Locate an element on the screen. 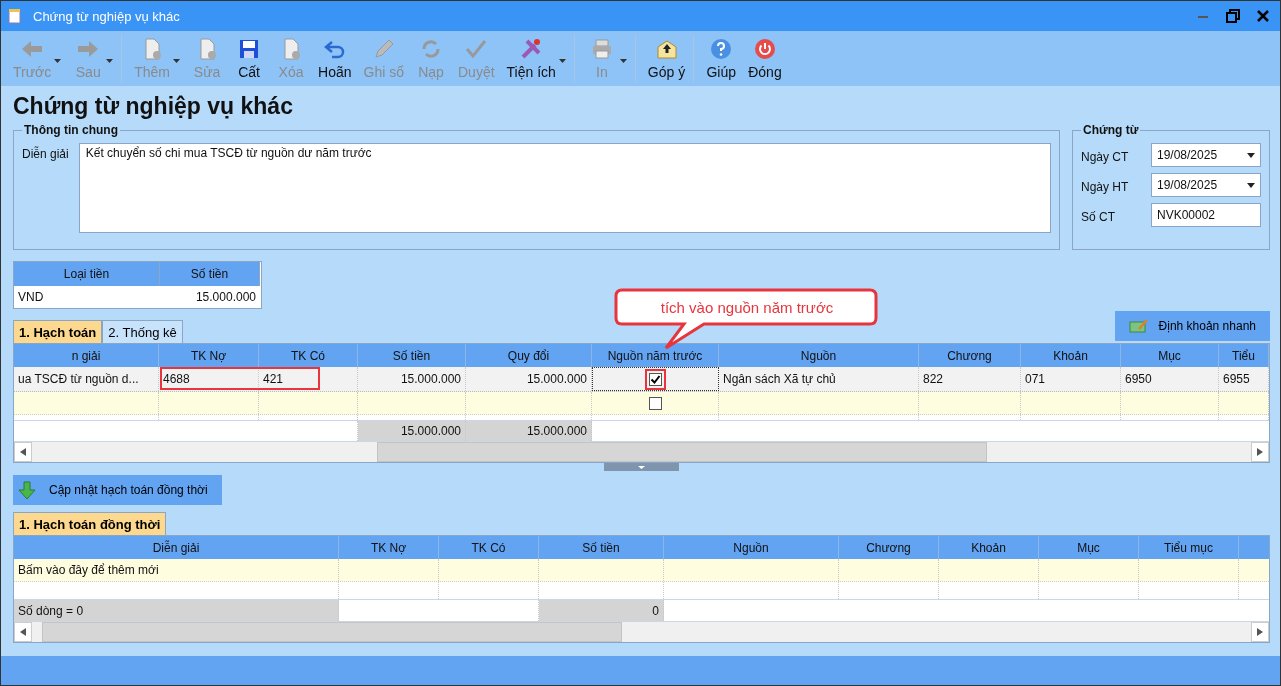 Image resolution: width=1281 pixels, height=686 pixels. field-label: Số CT is located at coordinates (1098, 216).